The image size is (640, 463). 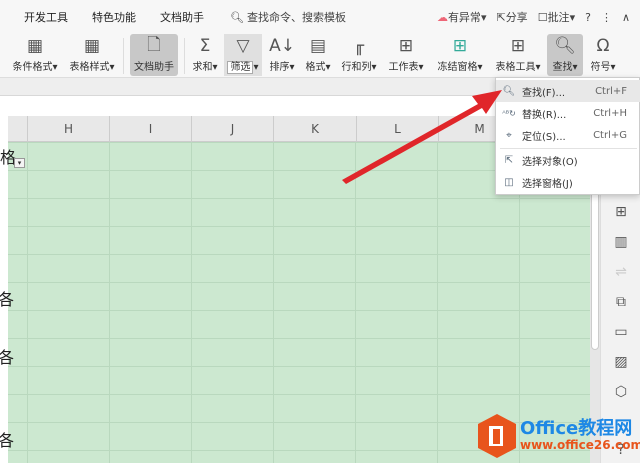 I want to click on office-logo-icon, so click(x=497, y=436).